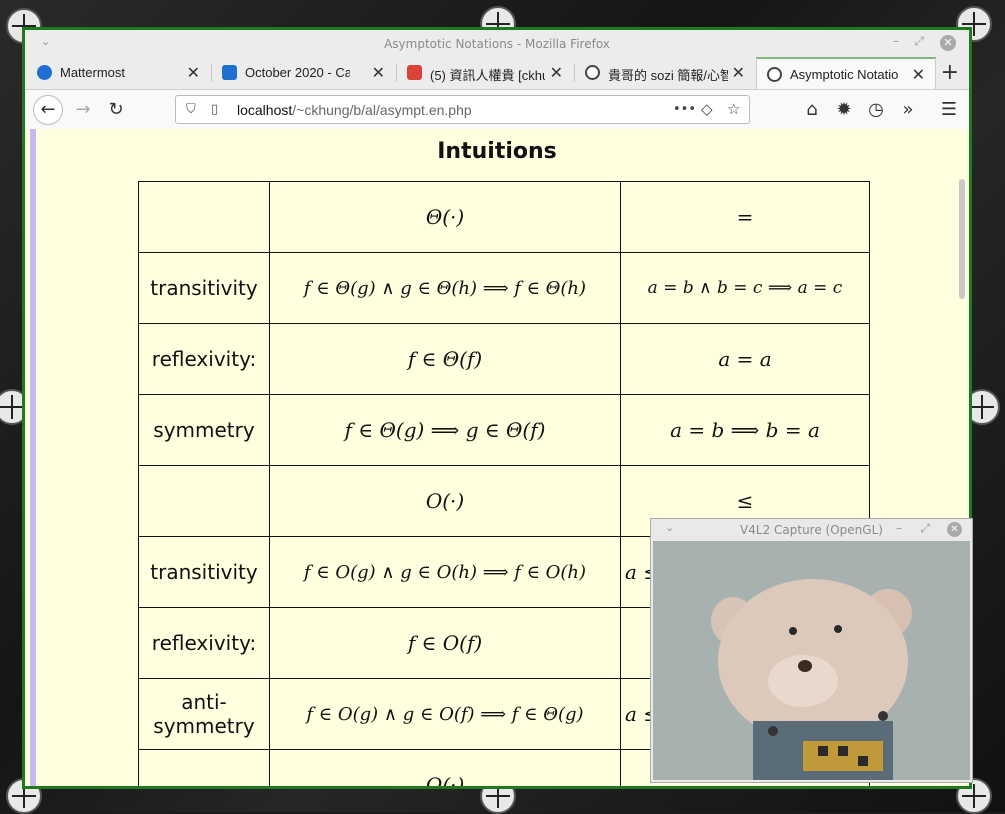 The width and height of the screenshot is (1005, 814). Describe the element at coordinates (445, 430) in the screenshot. I see `row-notation: f ∈ Θ(g) ⟹ g ∈ Θ(f)` at that location.